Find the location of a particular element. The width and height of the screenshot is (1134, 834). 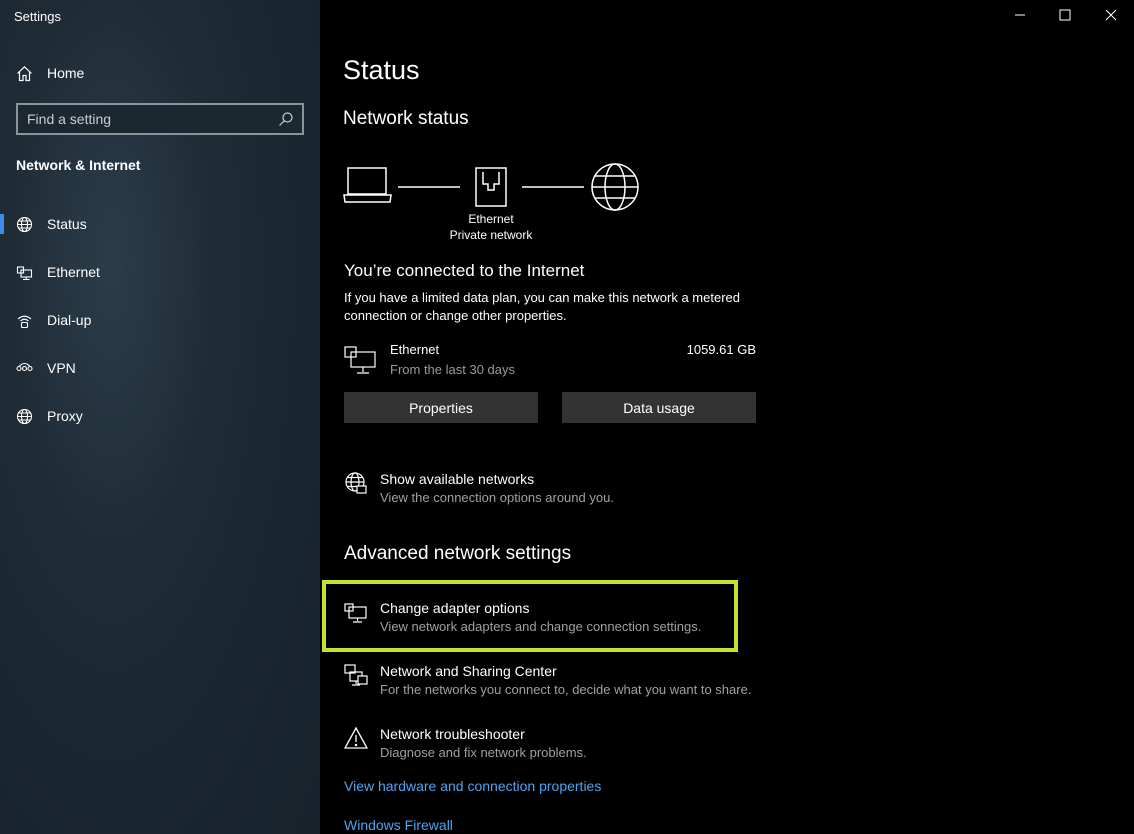

close-button is located at coordinates (1111, 15).